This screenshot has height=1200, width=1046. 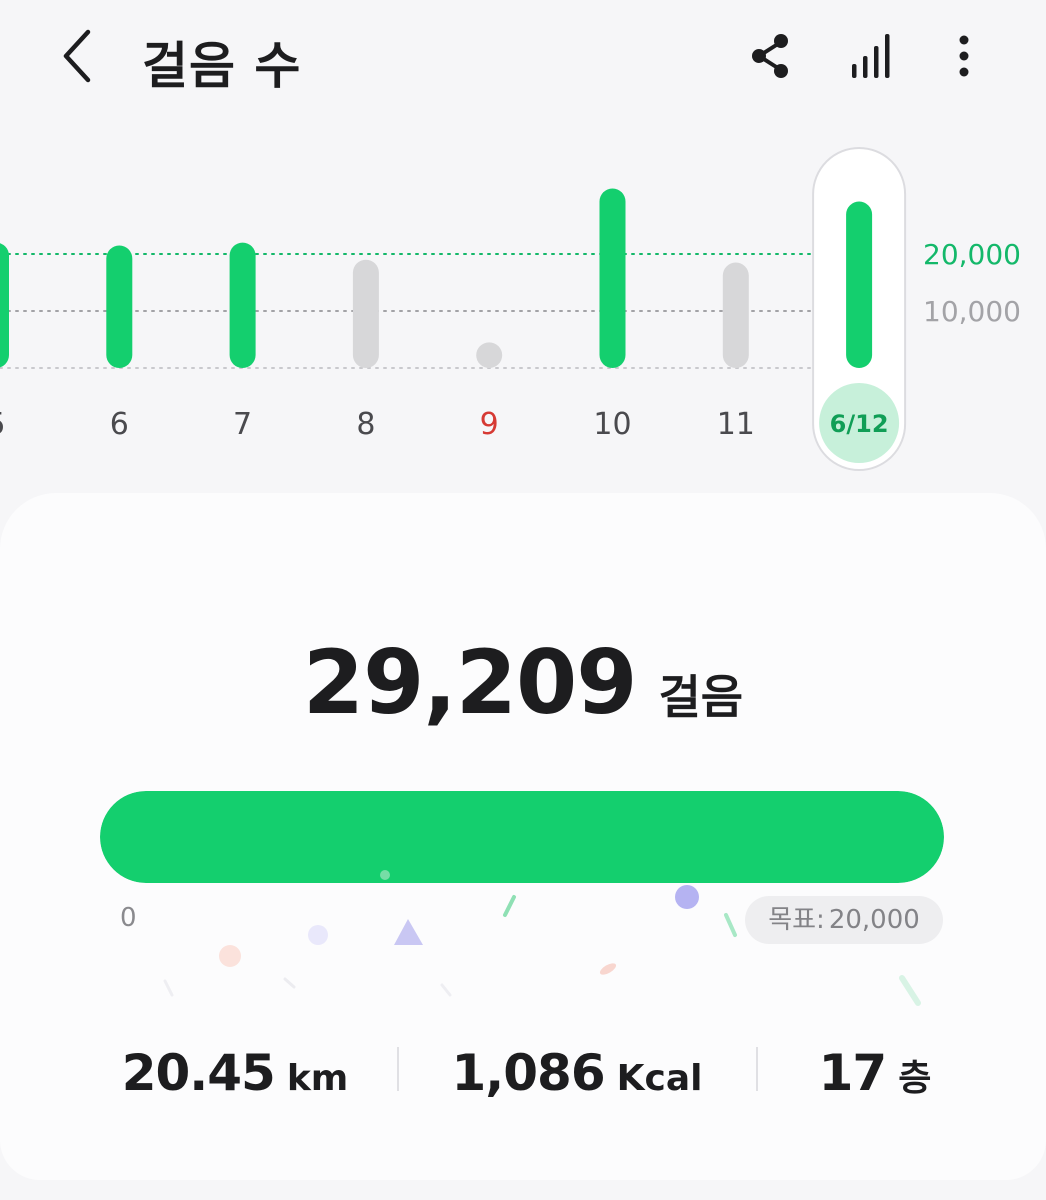 What do you see at coordinates (128, 918) in the screenshot?
I see `progress-min-label: 0` at bounding box center [128, 918].